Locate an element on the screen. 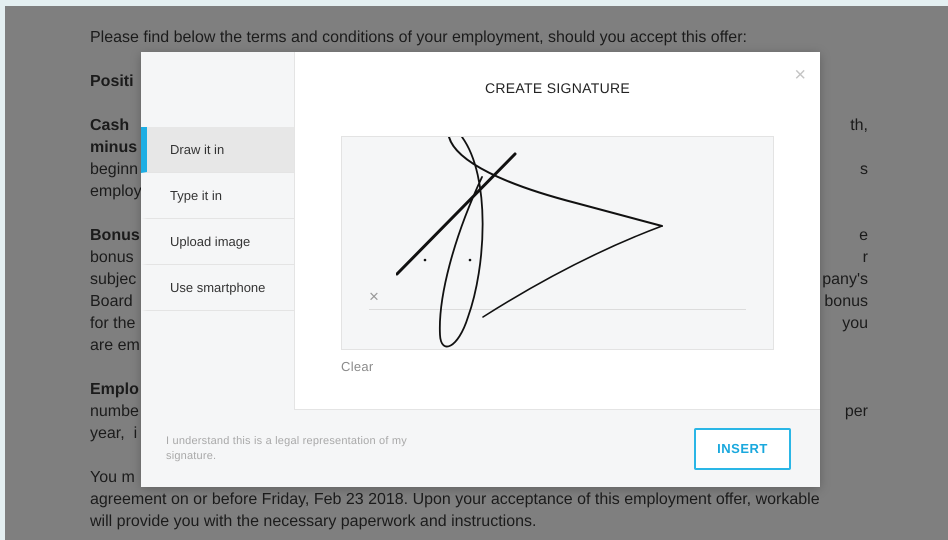 This screenshot has width=948, height=540. document-text: minus is located at coordinates (114, 148).